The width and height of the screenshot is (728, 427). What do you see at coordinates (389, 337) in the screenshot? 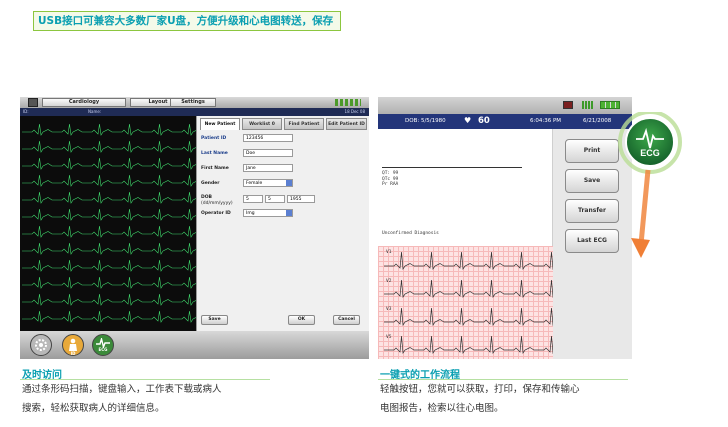
I see `lead-label-4: V5` at bounding box center [389, 337].